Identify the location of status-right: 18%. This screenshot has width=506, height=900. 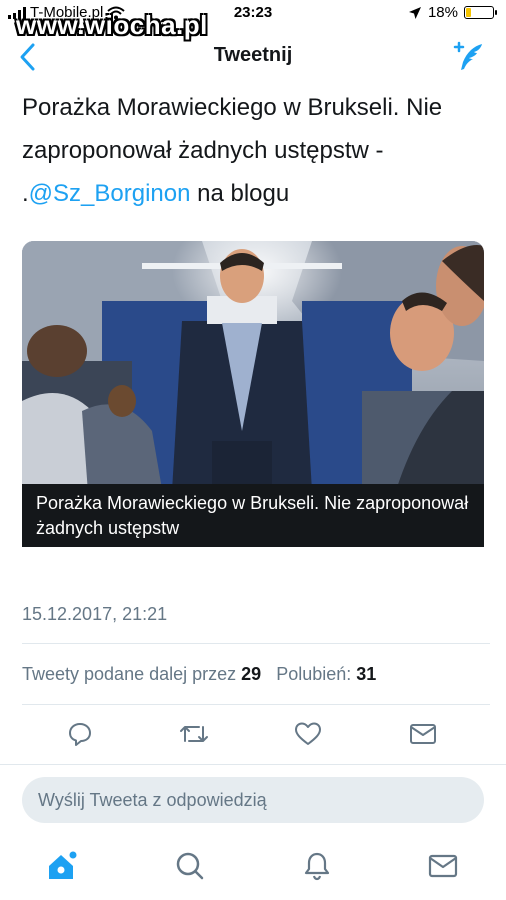
(452, 12).